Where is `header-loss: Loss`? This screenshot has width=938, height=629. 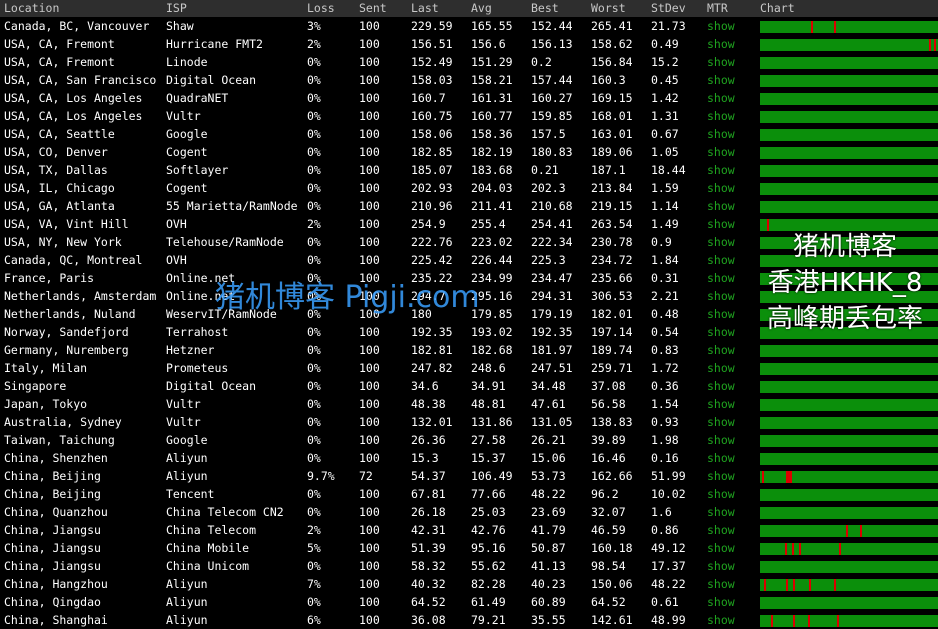
header-loss: Loss is located at coordinates (321, 8).